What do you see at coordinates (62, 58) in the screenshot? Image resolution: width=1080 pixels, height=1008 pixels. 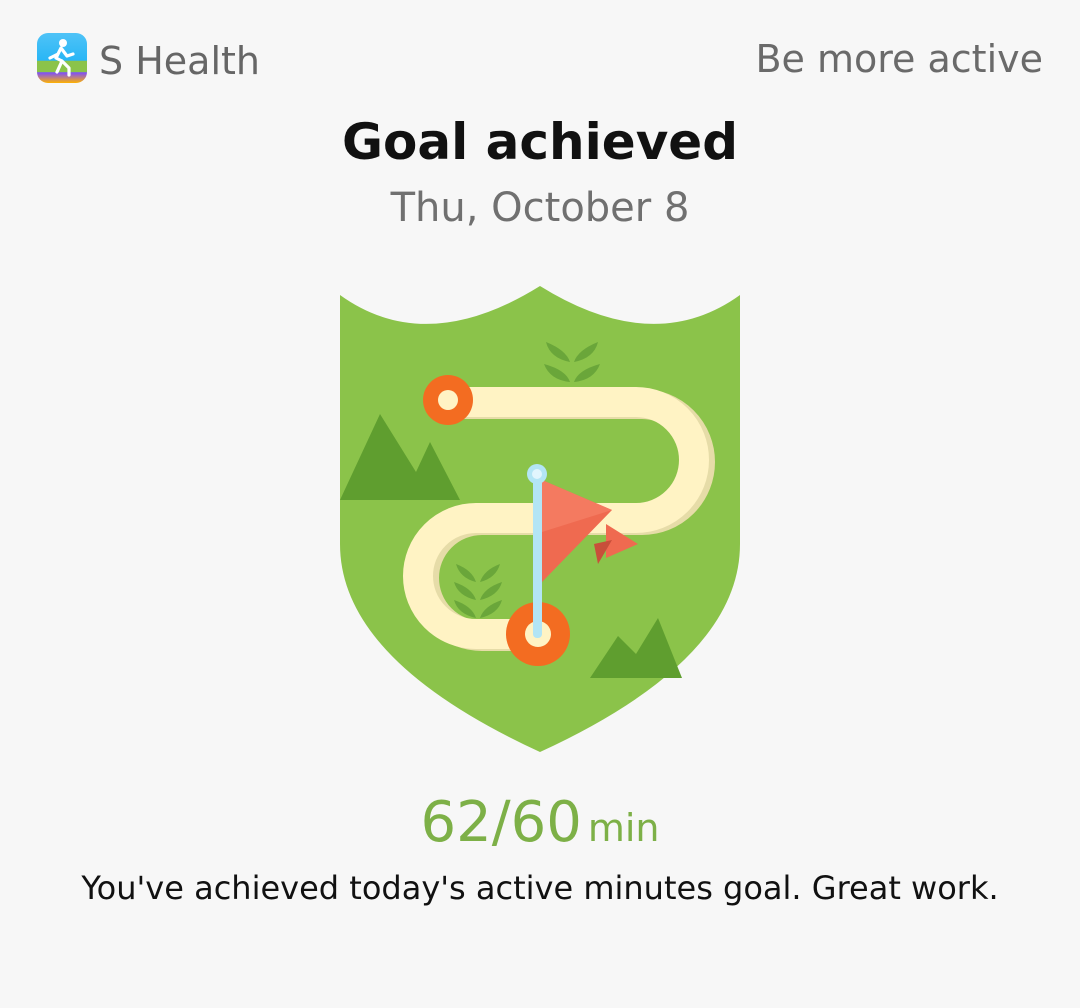 I see `runner-icon` at bounding box center [62, 58].